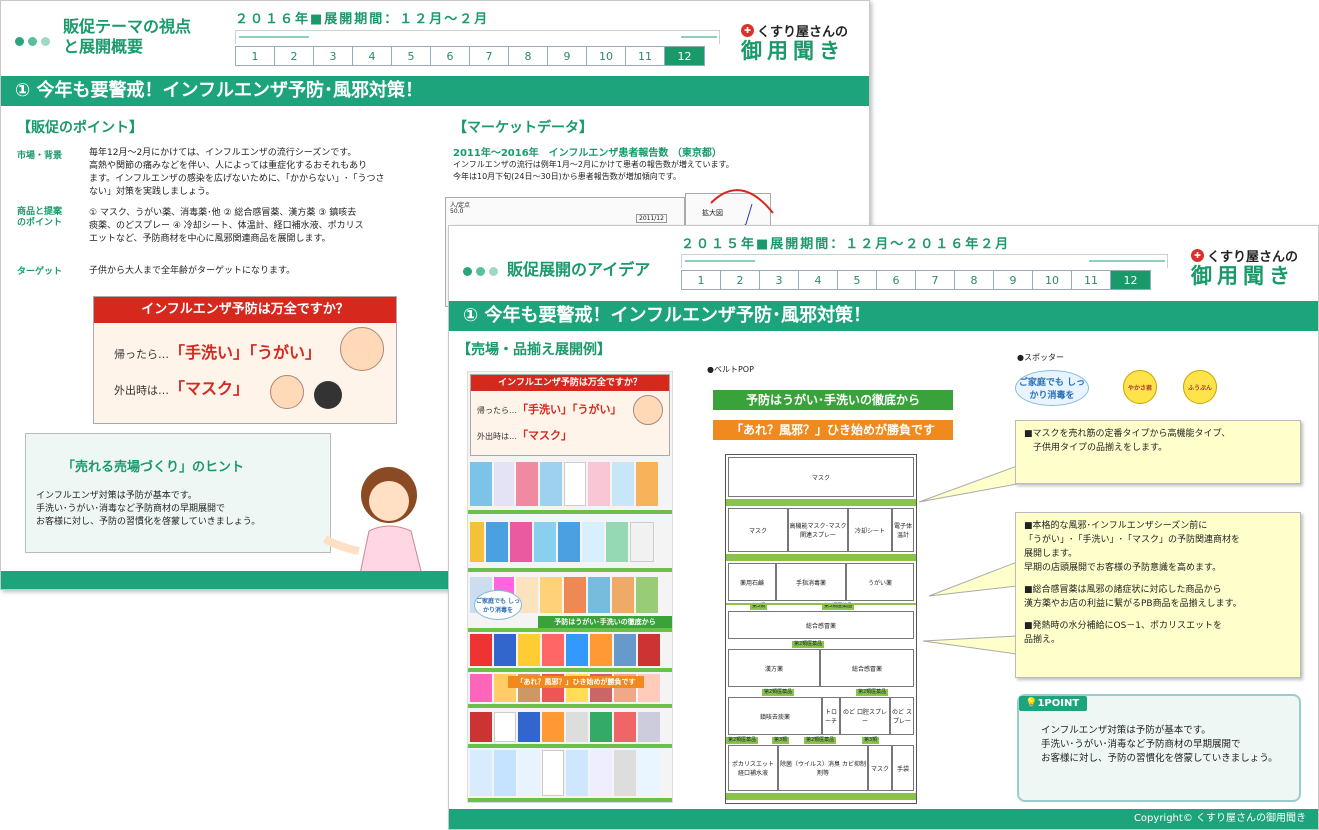 This screenshot has height=830, width=1319. Describe the element at coordinates (40, 212) in the screenshot. I see `product-label-line: 商品と提案` at that location.